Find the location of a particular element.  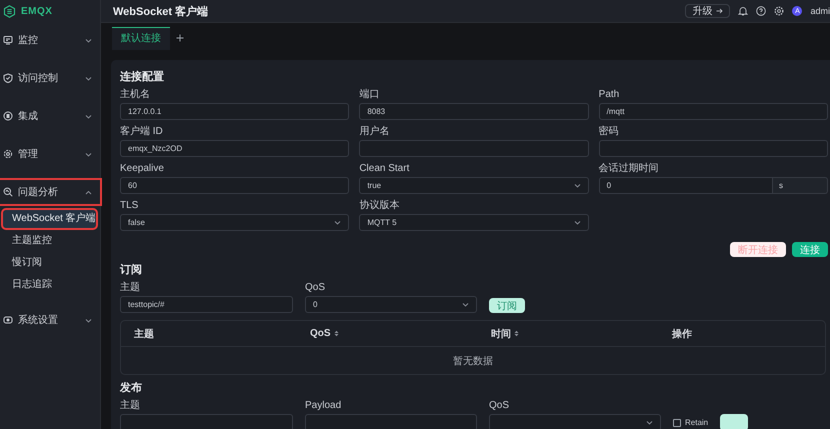

connection-tab: 默认连接 is located at coordinates (141, 38).